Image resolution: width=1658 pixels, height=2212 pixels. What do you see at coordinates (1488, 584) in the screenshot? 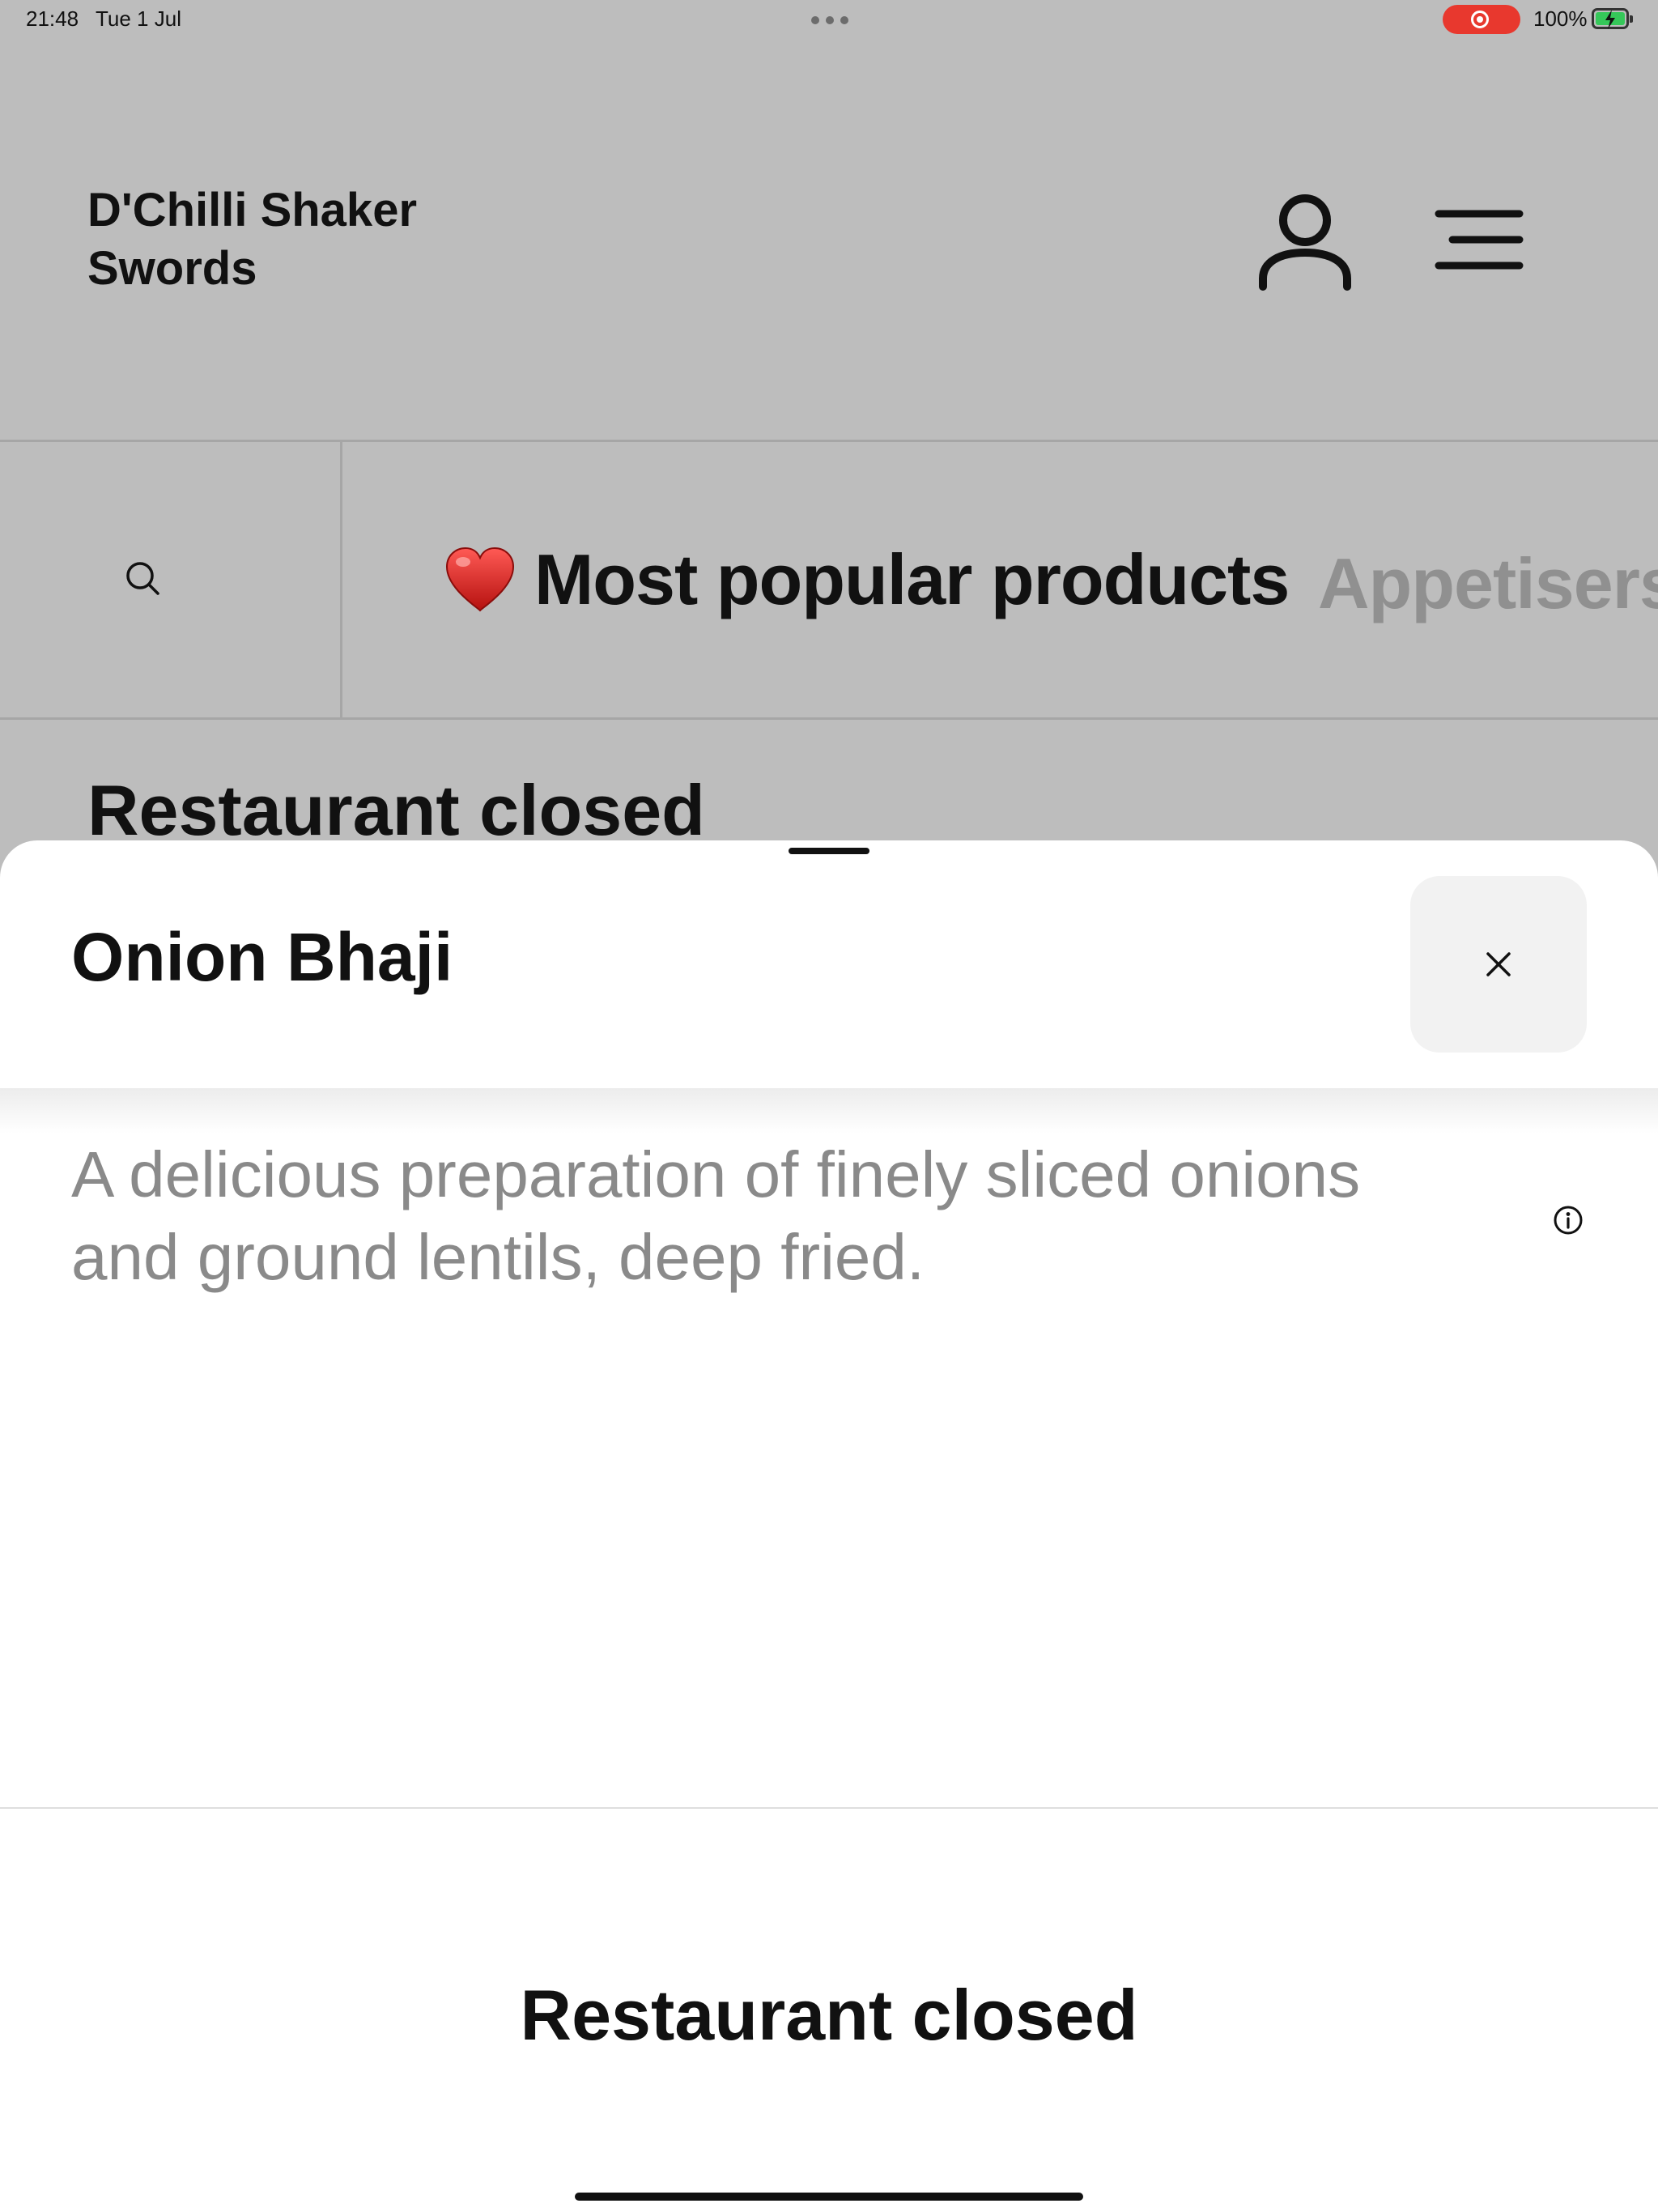
I see `tab-appetisers: Appetisers` at bounding box center [1488, 584].